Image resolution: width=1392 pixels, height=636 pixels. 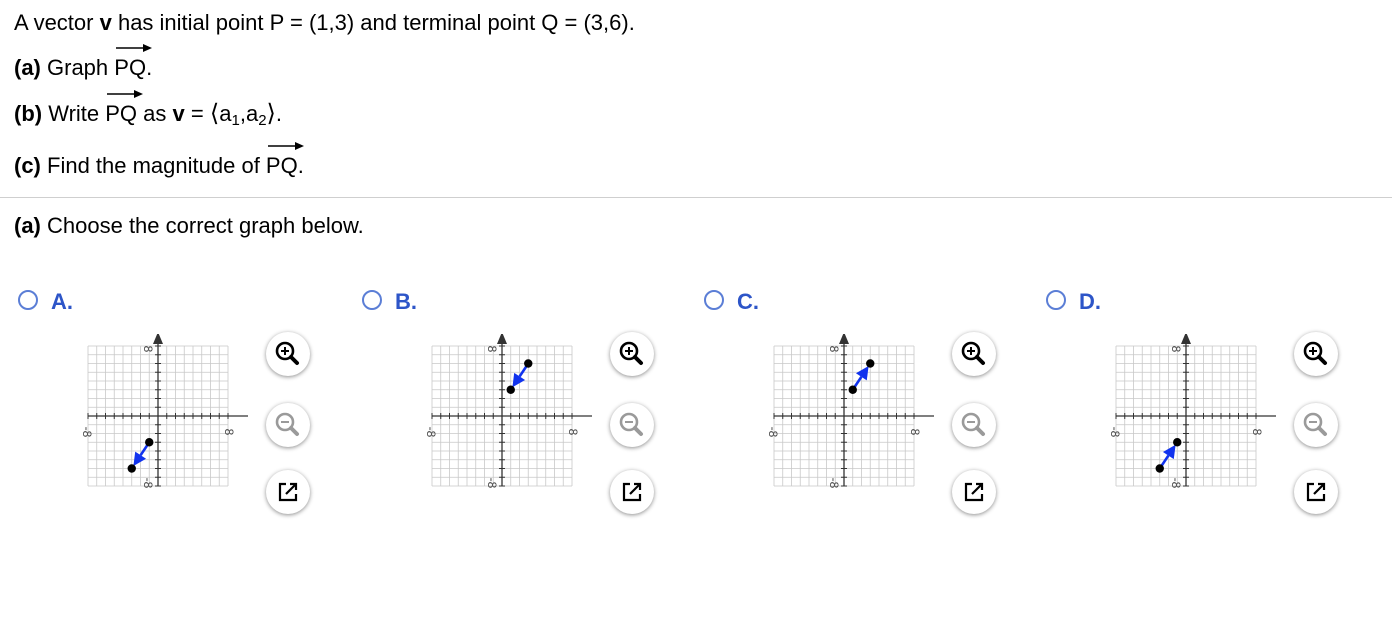 What do you see at coordinates (148, 109) in the screenshot?
I see `part-b: (b) Write PQ as v = ⟨a1,a2⟩.` at bounding box center [148, 109].